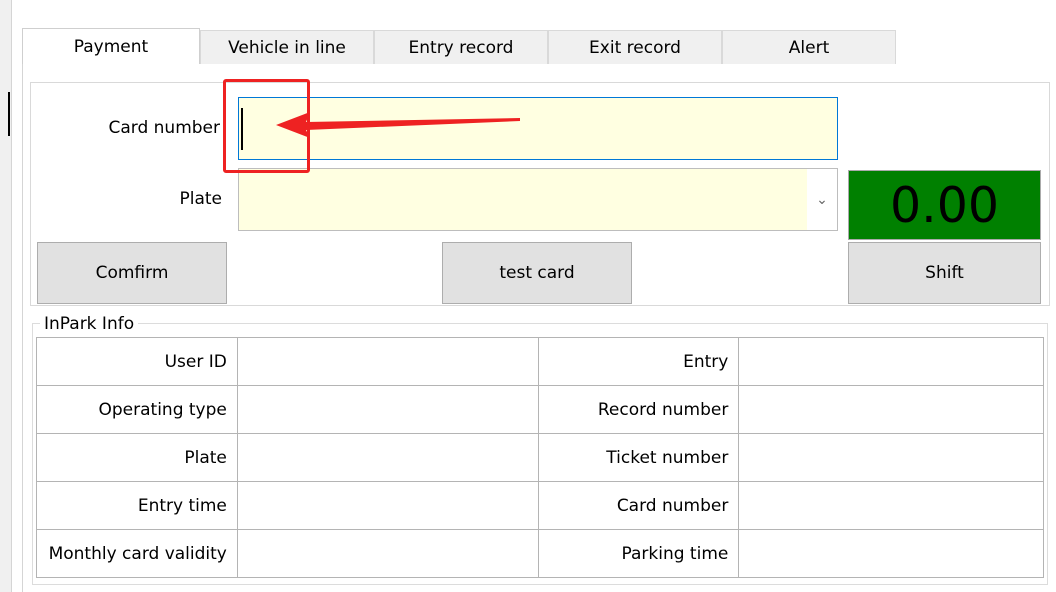 This screenshot has width=1056, height=592. What do you see at coordinates (137, 457) in the screenshot?
I see `info-plate-label: Plate` at bounding box center [137, 457].